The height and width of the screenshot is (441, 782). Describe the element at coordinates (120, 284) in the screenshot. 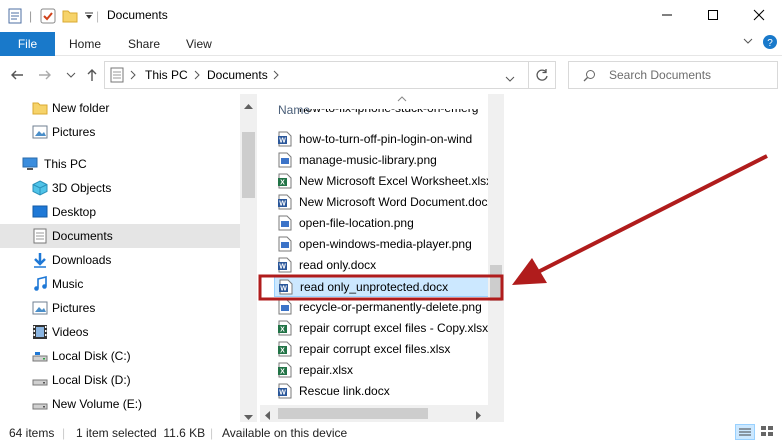

I see `nav-item-music: Music` at that location.